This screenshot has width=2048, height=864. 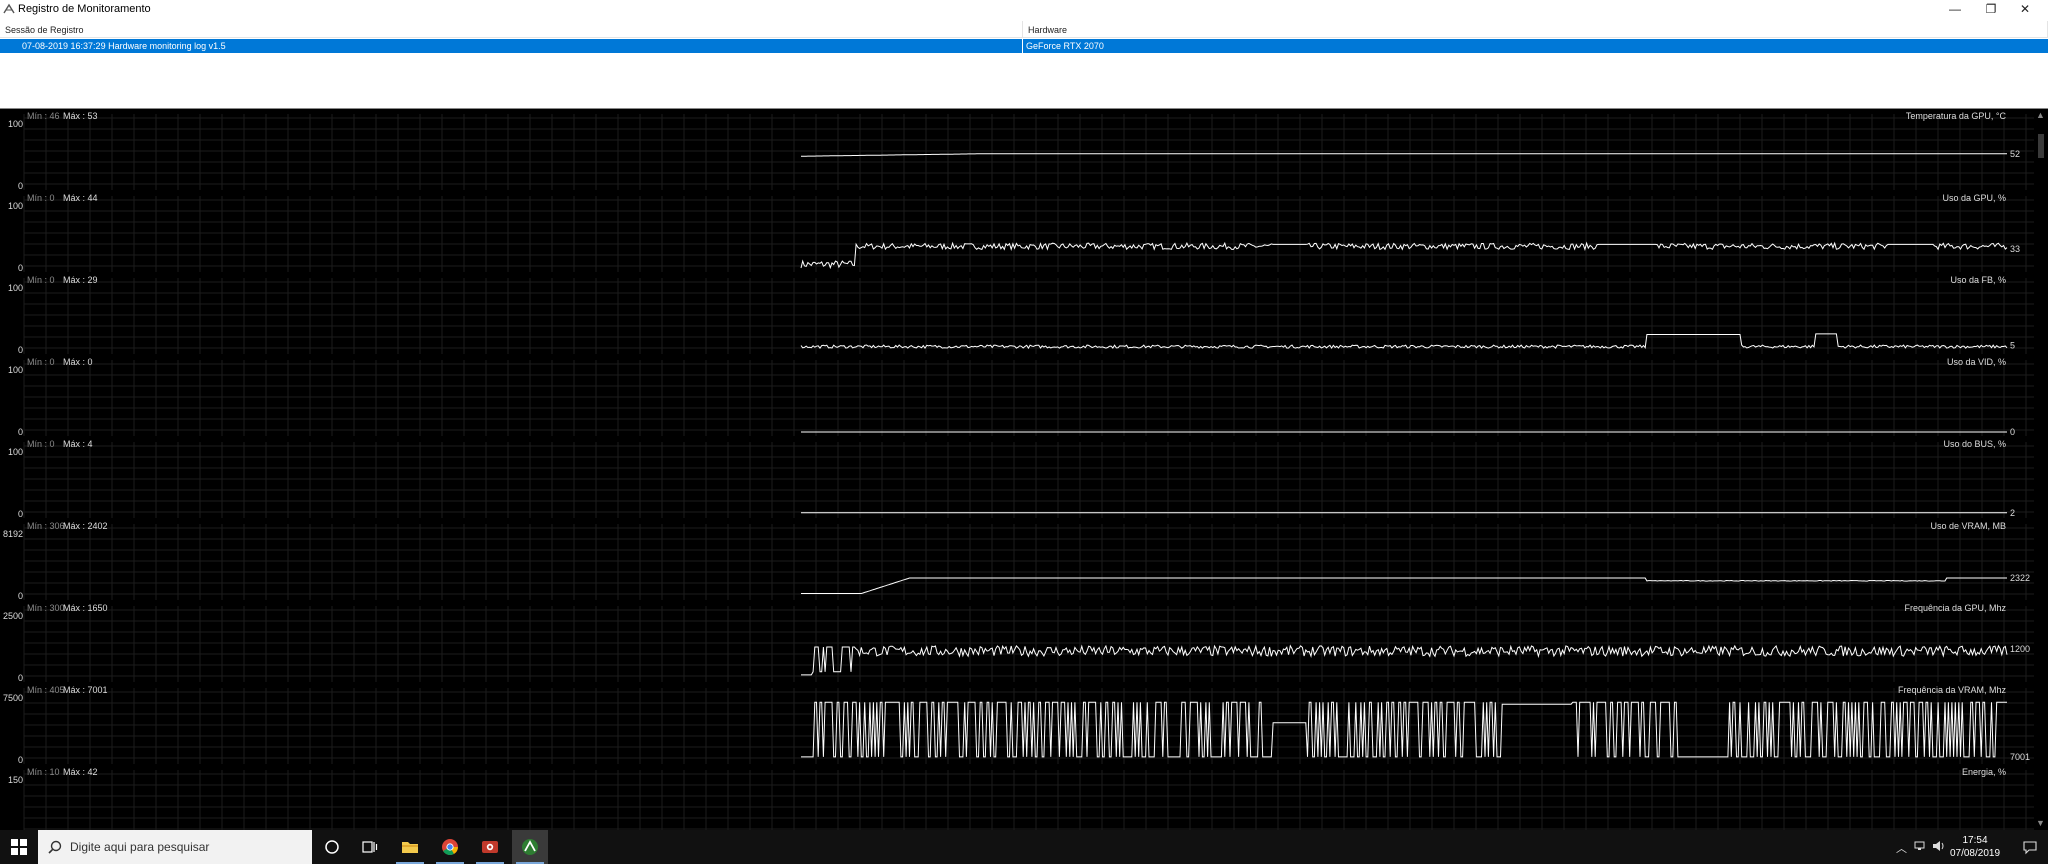 What do you see at coordinates (1021, 233) in the screenshot?
I see `graph-1: Mín : 0 Máx : 44 Uso da GPU, % 100 0 33` at bounding box center [1021, 233].